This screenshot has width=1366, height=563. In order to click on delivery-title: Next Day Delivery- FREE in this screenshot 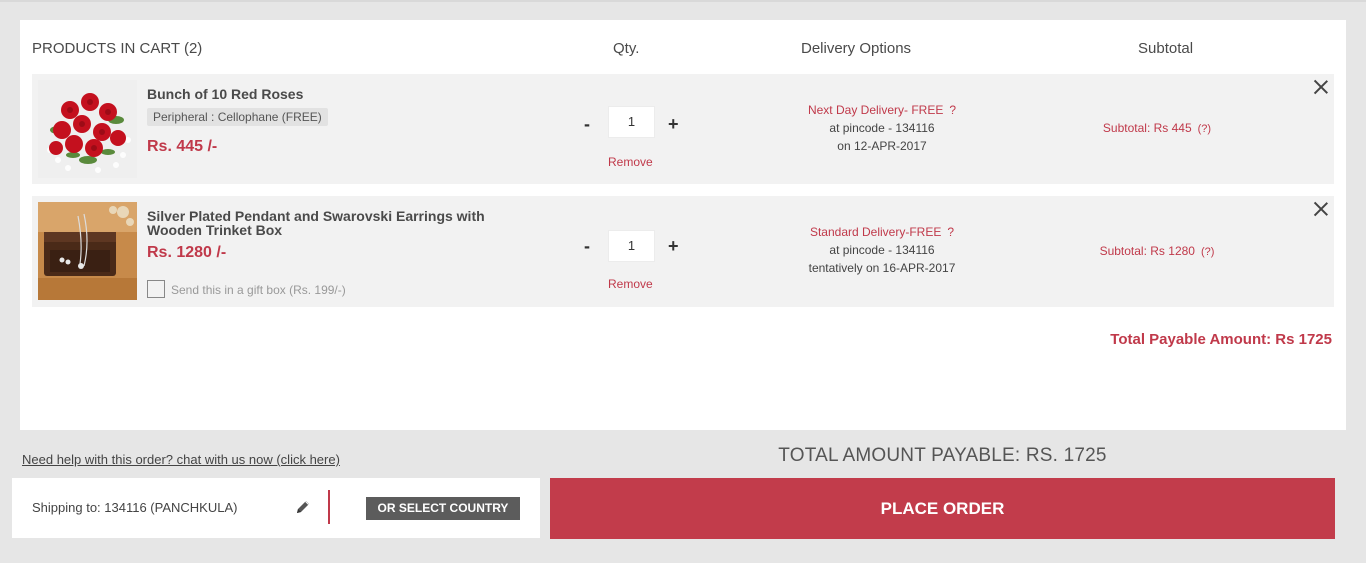, I will do `click(875, 110)`.